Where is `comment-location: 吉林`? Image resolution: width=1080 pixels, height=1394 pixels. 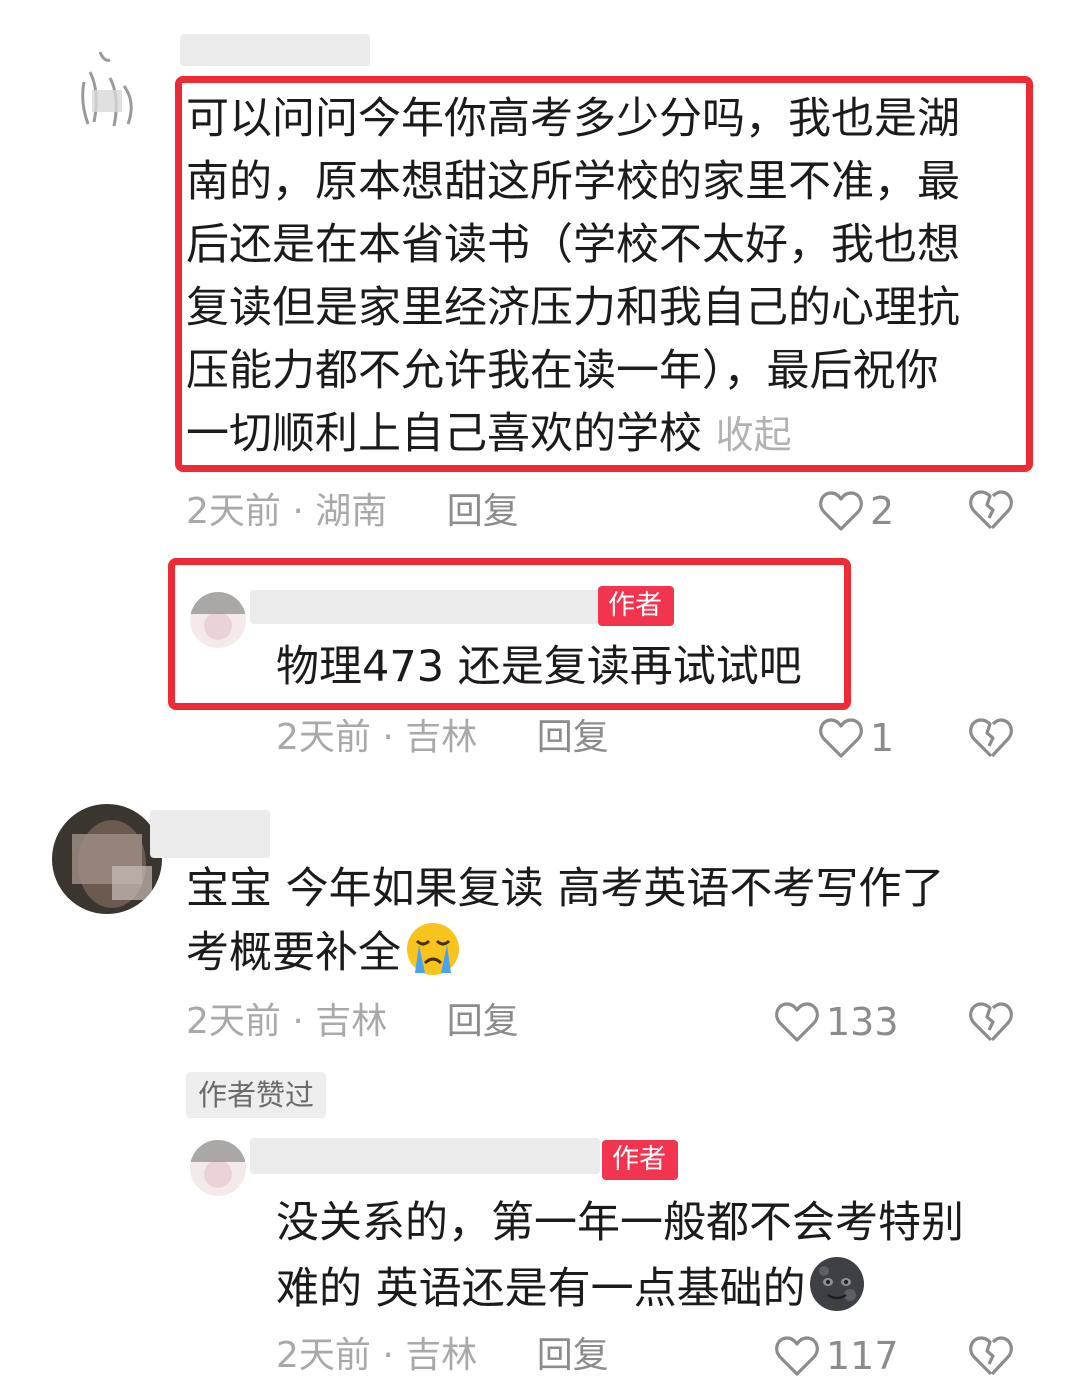
comment-location: 吉林 is located at coordinates (351, 1021).